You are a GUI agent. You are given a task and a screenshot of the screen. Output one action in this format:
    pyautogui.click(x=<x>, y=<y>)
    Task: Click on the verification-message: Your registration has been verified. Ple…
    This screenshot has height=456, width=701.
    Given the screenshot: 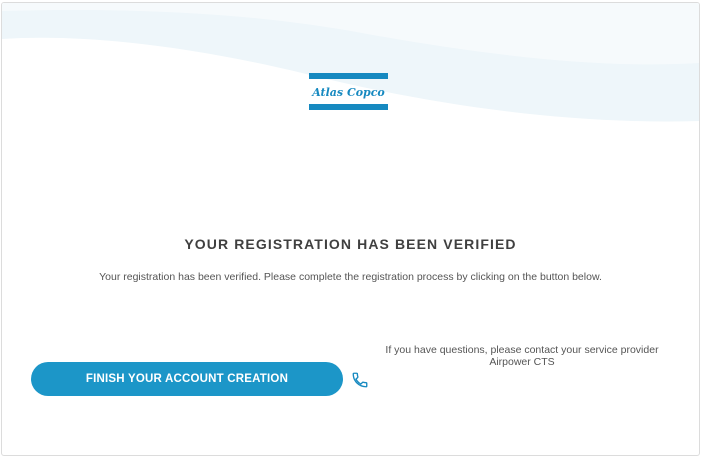 What is the action you would take?
    pyautogui.click(x=350, y=277)
    